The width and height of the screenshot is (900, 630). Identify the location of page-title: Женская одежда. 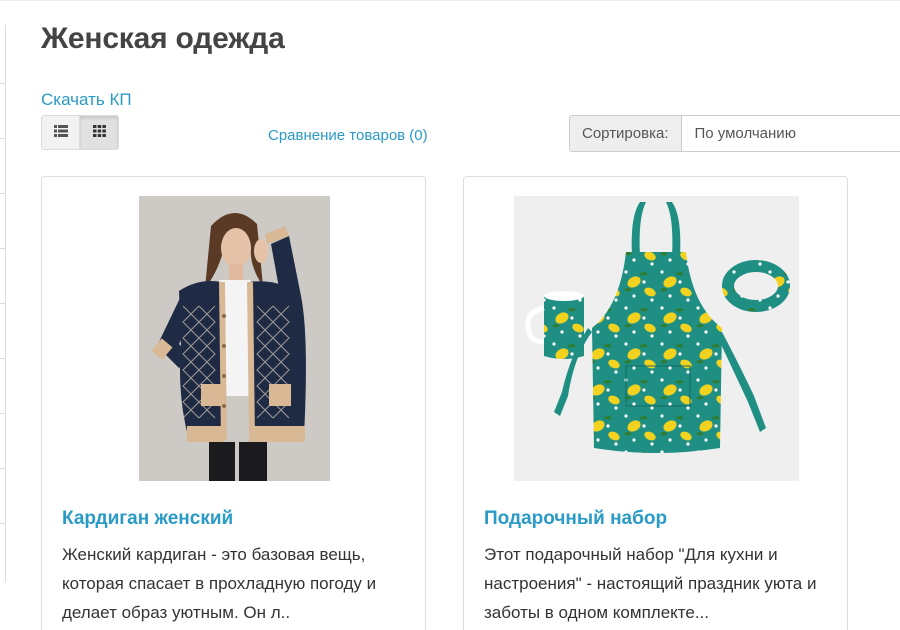
(163, 38).